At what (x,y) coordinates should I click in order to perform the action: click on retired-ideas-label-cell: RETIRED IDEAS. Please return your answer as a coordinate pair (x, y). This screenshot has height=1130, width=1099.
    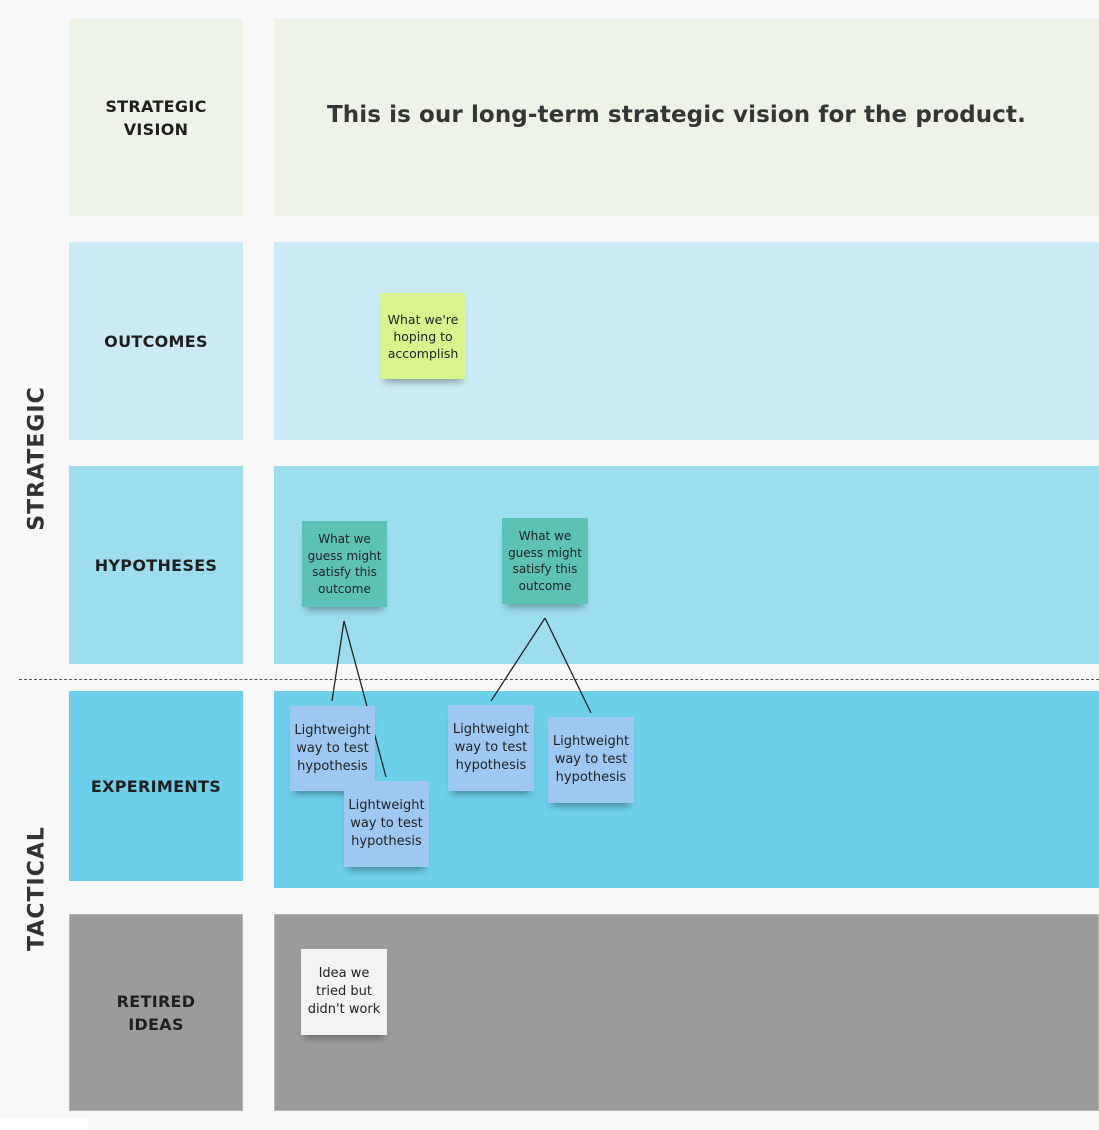
    Looking at the image, I should click on (156, 1012).